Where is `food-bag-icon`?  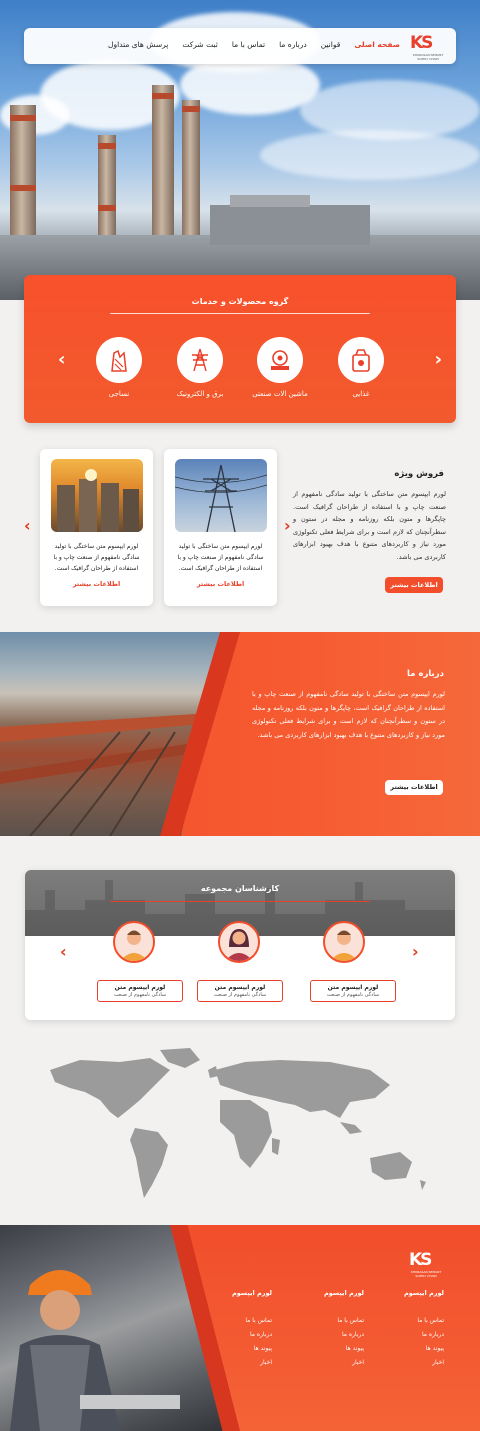 food-bag-icon is located at coordinates (361, 360).